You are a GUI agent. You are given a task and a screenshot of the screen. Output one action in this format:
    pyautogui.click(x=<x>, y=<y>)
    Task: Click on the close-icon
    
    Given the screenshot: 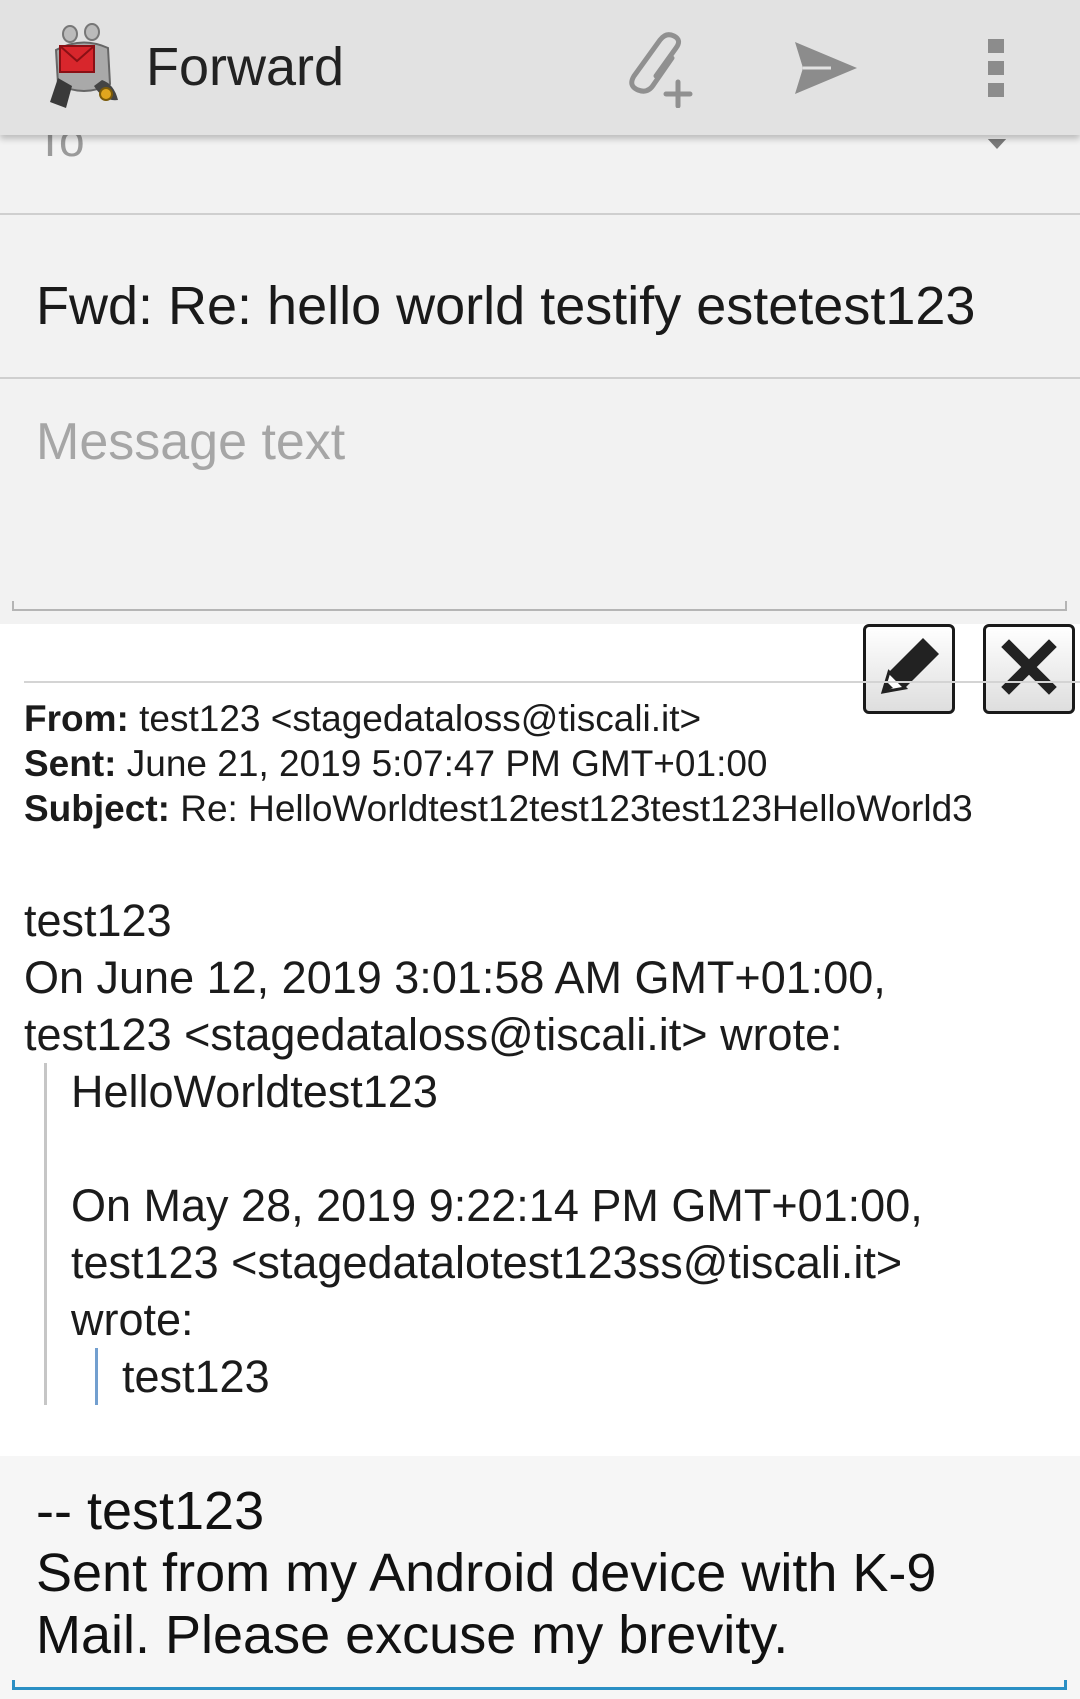 What is the action you would take?
    pyautogui.click(x=1029, y=669)
    